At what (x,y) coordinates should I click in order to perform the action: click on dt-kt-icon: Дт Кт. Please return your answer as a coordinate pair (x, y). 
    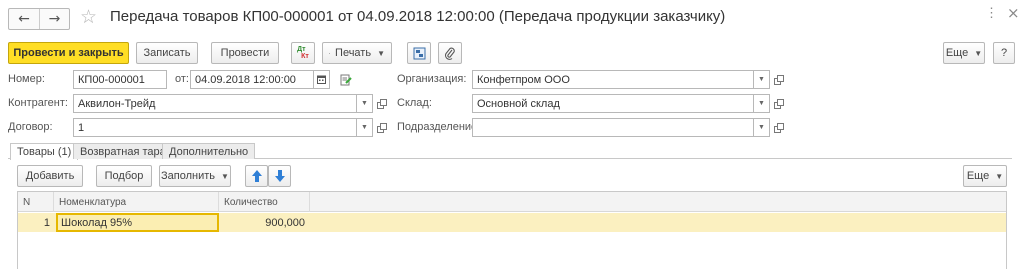
    Looking at the image, I should click on (303, 53).